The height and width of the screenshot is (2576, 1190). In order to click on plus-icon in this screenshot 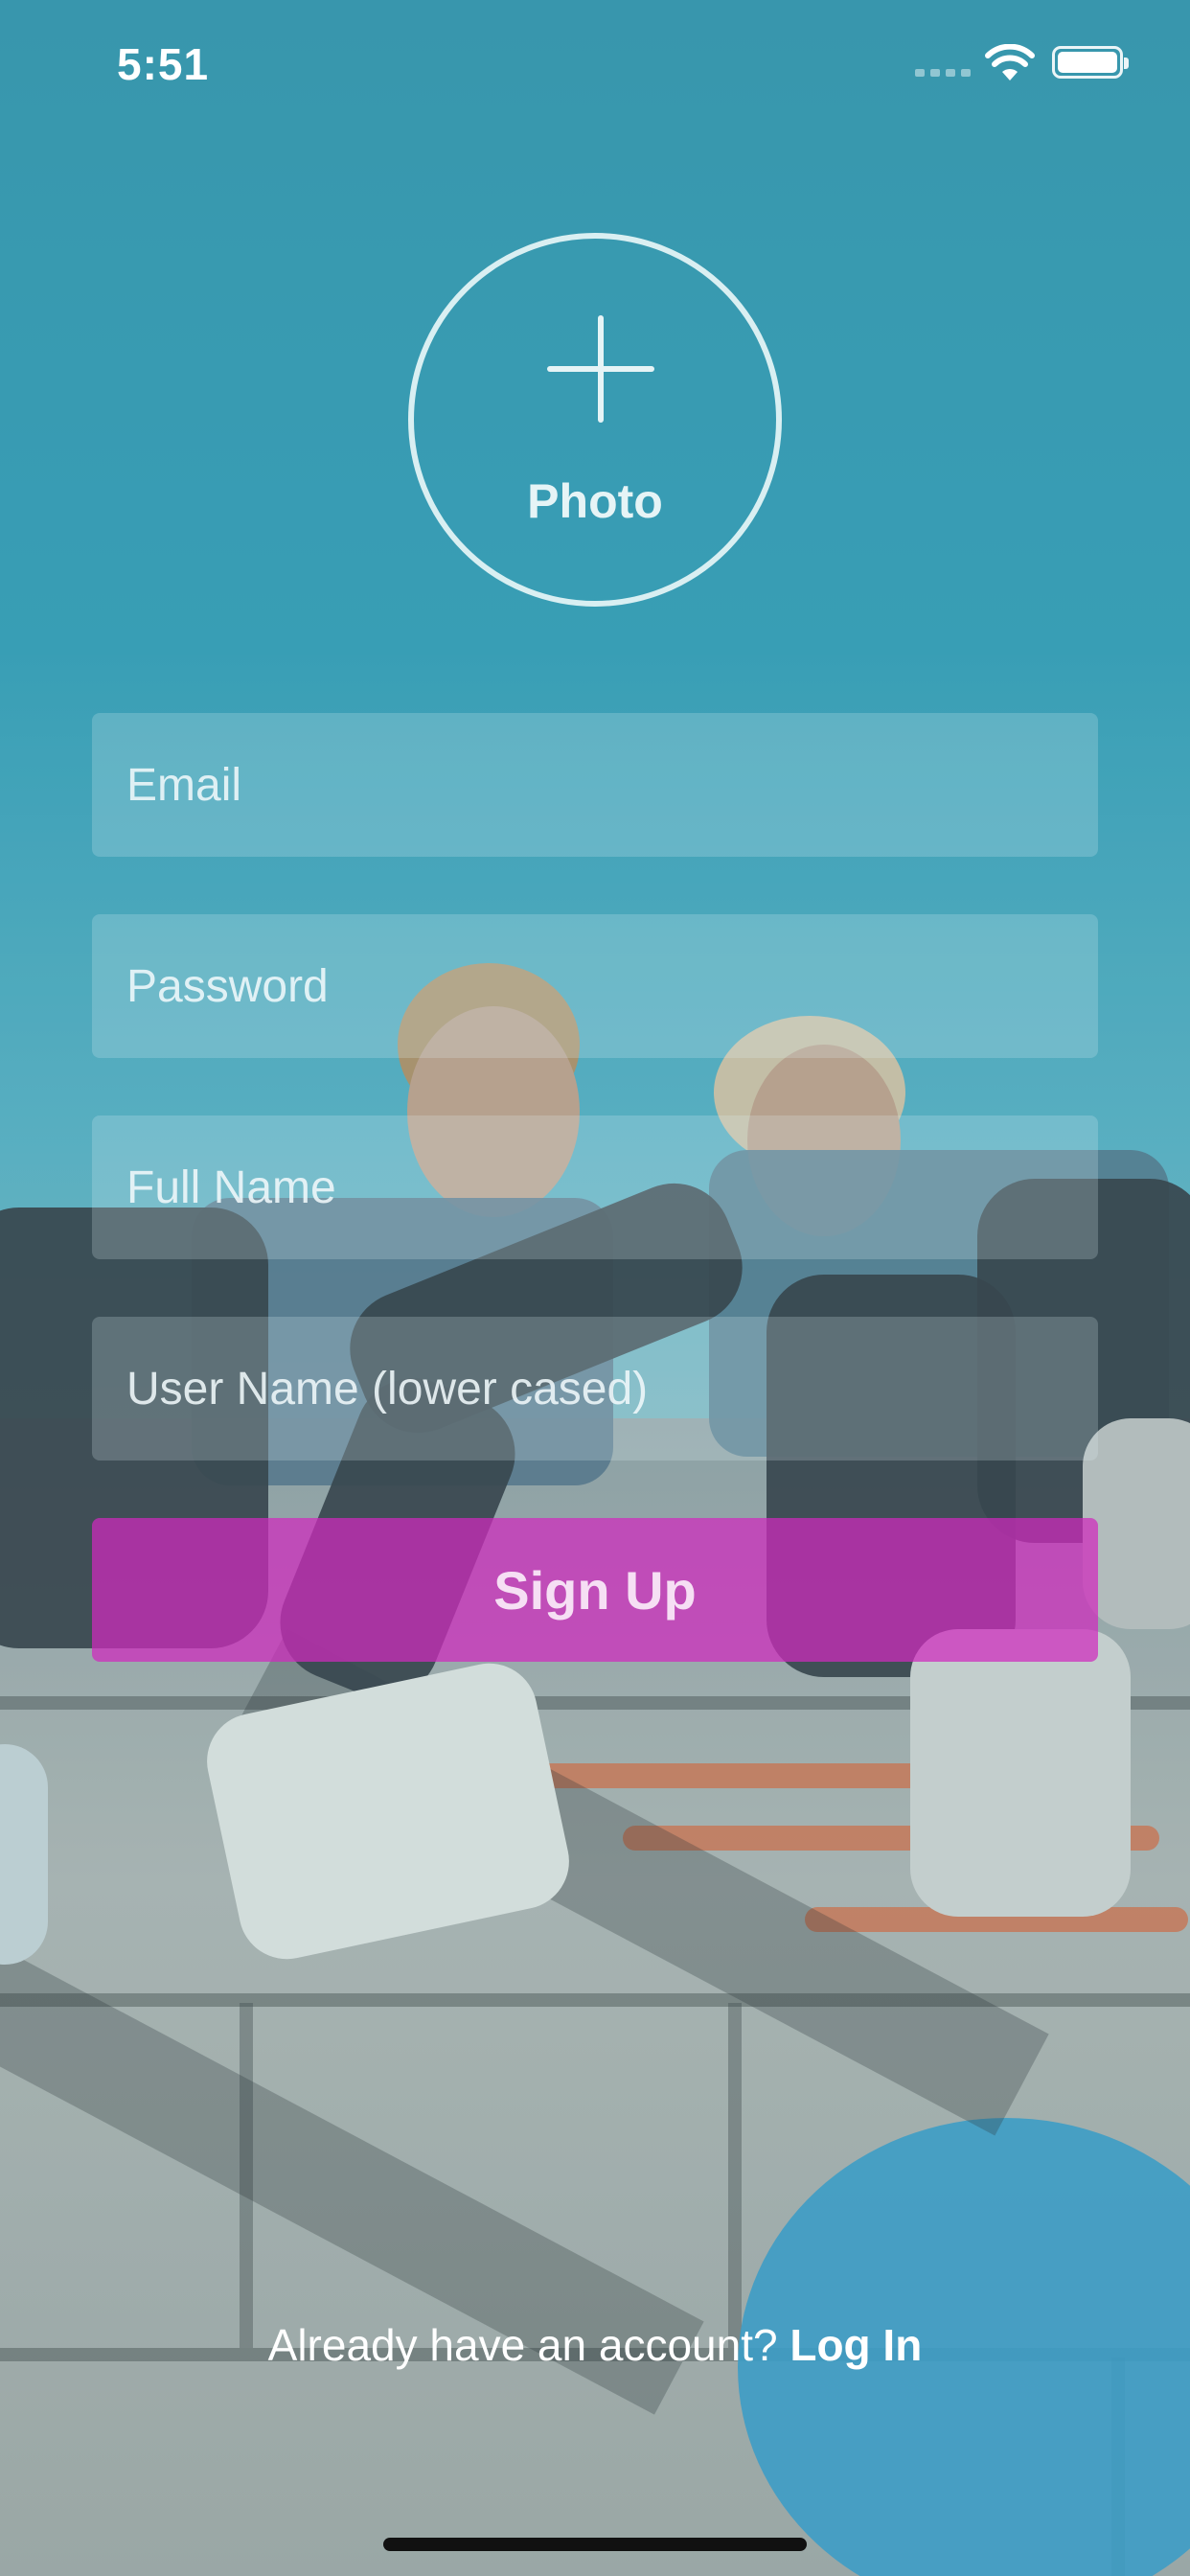, I will do `click(601, 369)`.